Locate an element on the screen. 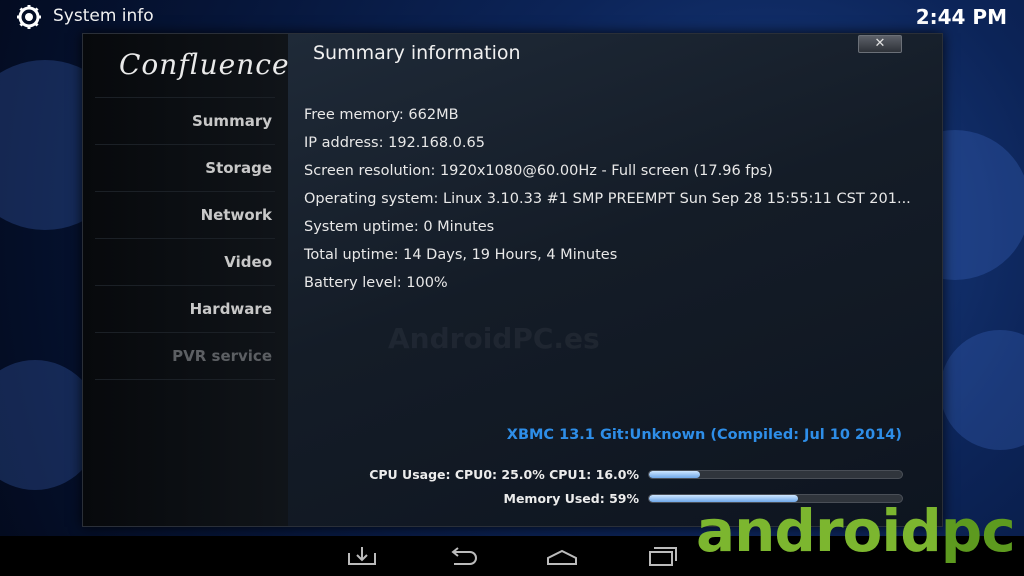  sidebar-item-summary: Summary is located at coordinates (185, 120).